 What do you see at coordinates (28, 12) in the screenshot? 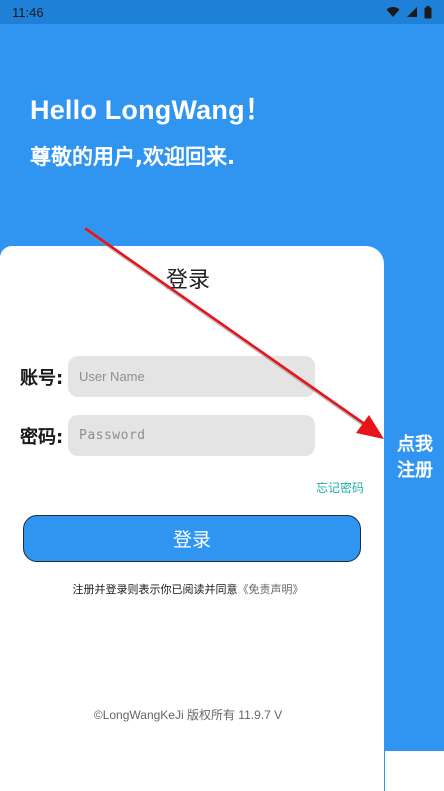
I see `status-time: 11:46` at bounding box center [28, 12].